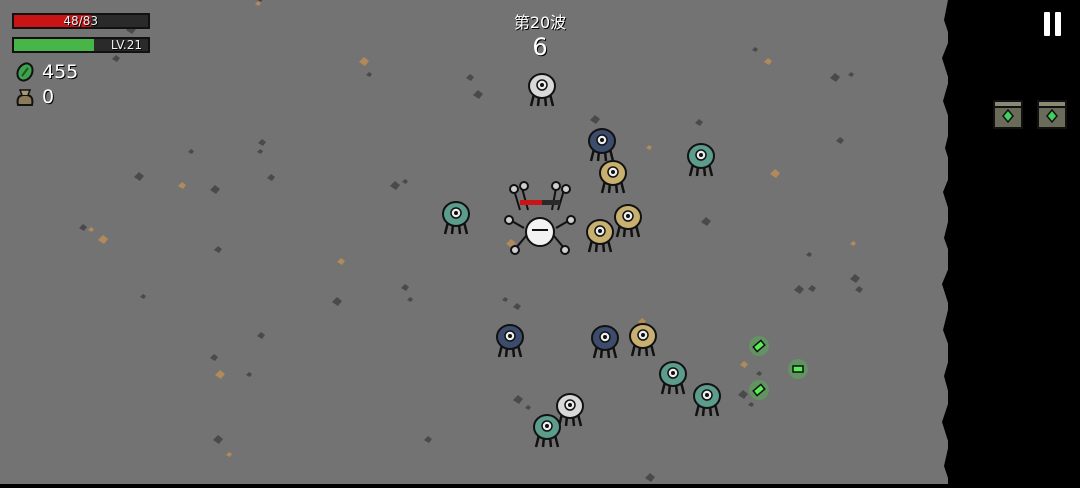 This screenshot has height=488, width=1080. Describe the element at coordinates (540, 47) in the screenshot. I see `wave-timer: 6` at that location.